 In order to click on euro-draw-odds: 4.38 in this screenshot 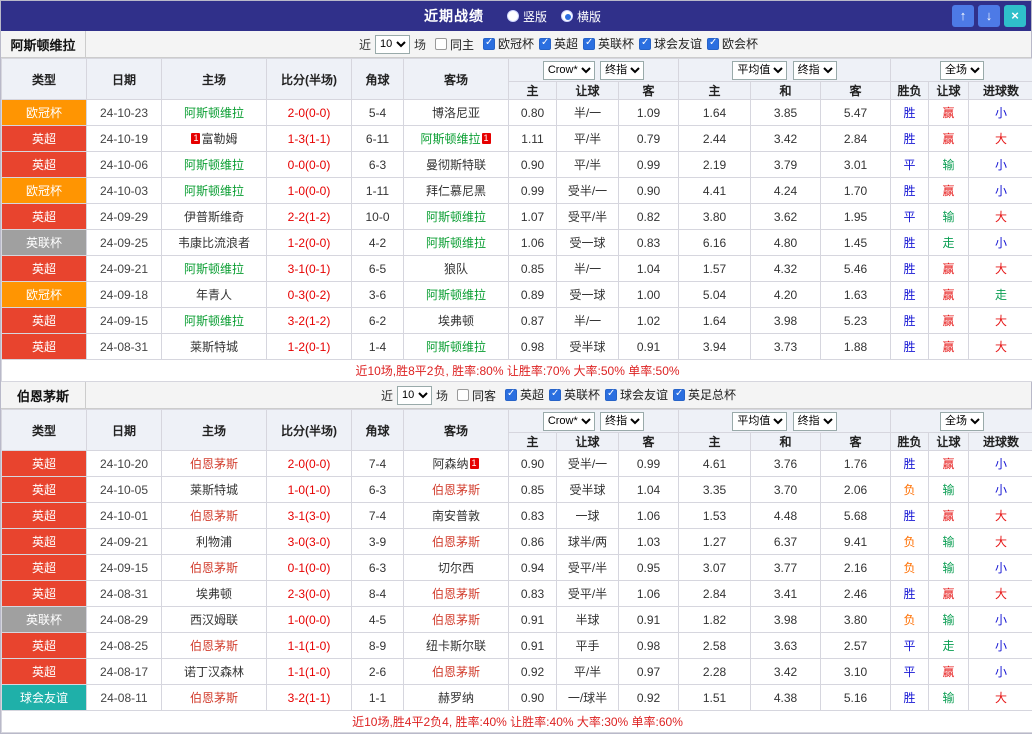, I will do `click(785, 697)`.